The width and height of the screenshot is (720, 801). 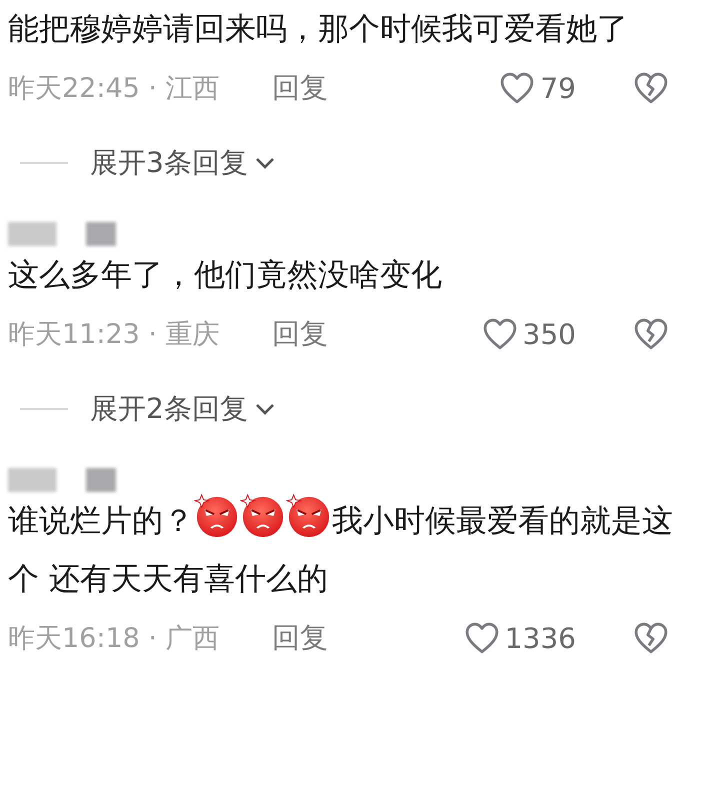 What do you see at coordinates (142, 409) in the screenshot?
I see `expand-replies-button: 展开2条回复` at bounding box center [142, 409].